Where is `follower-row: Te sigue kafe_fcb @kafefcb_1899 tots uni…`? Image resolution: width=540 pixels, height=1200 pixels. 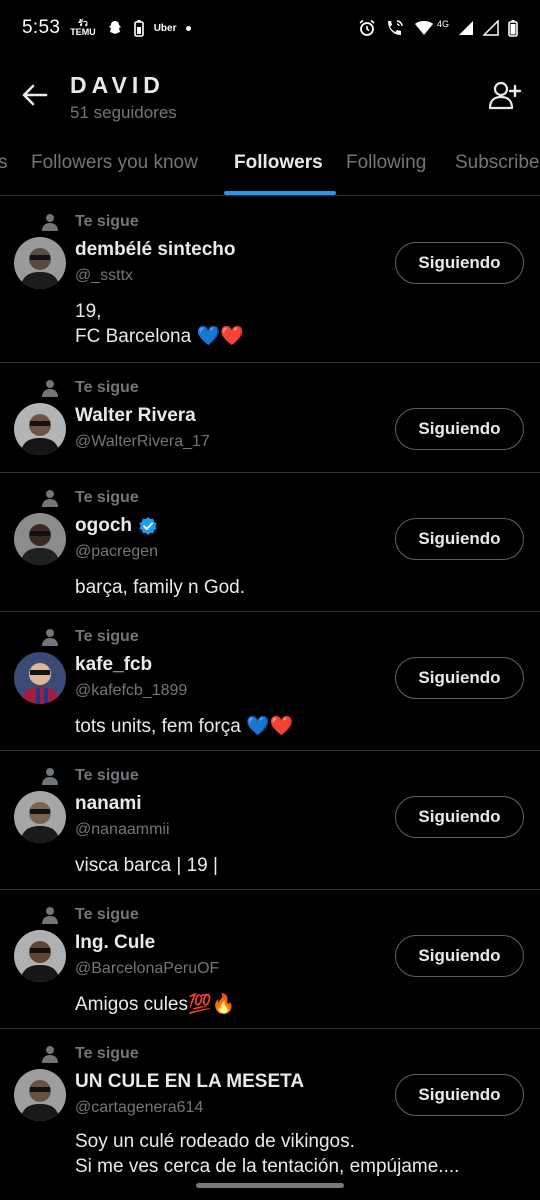
follower-row: Te sigue kafe_fcb @kafefcb_1899 tots uni… is located at coordinates (270, 681).